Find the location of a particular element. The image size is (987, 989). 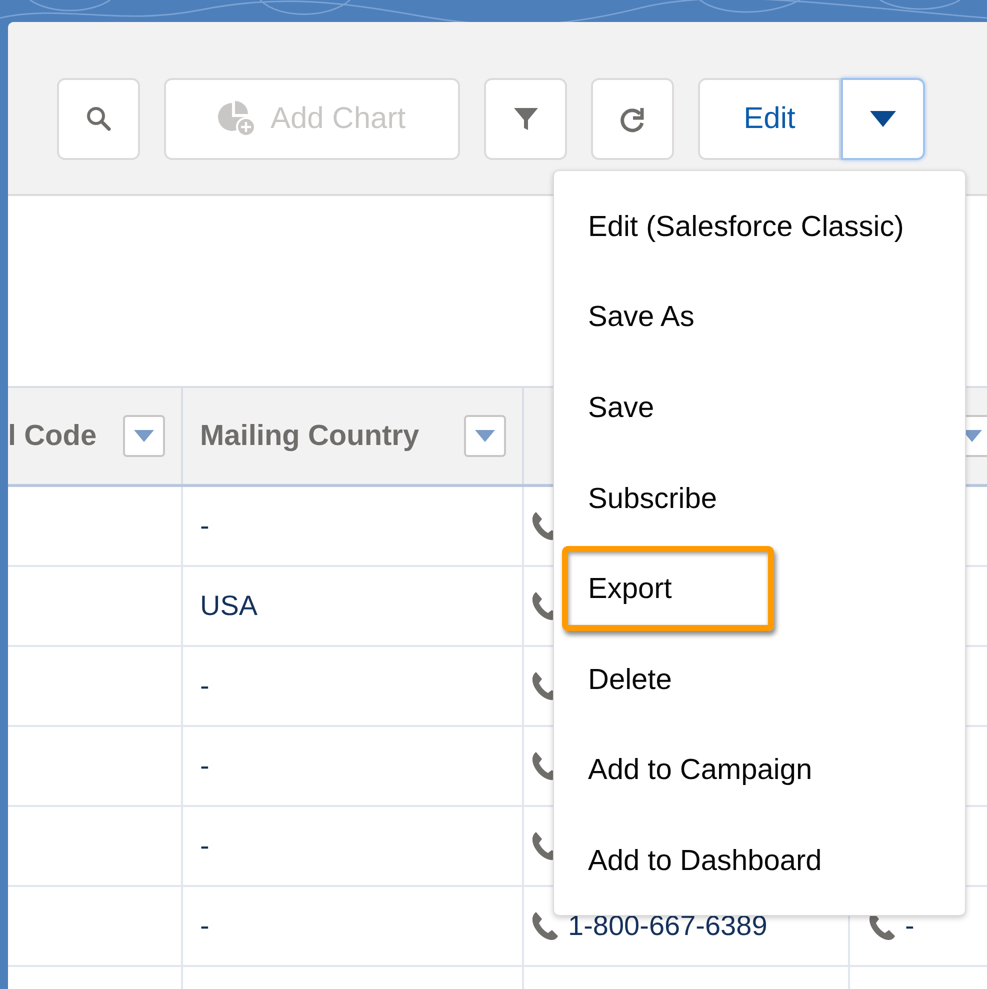

menu-item: Delete is located at coordinates (759, 680).